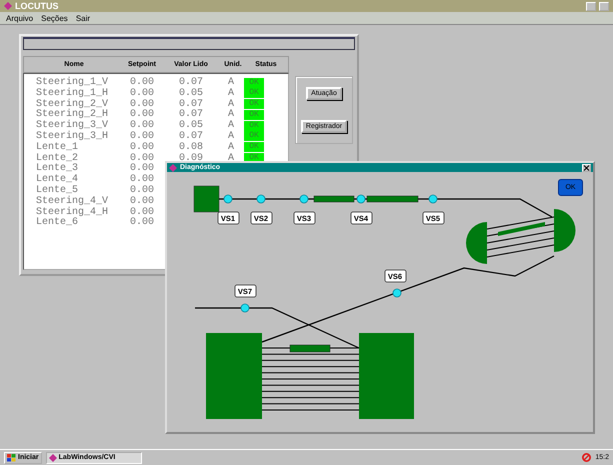 Image resolution: width=613 pixels, height=465 pixels. I want to click on table-cell-text: Steering_3_V, so click(73, 126).